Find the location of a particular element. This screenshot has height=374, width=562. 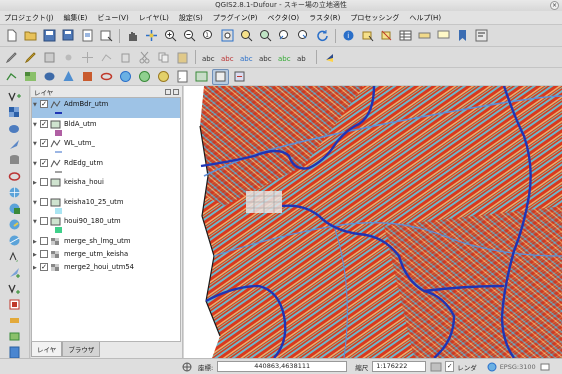

tab-layers: レイヤ is located at coordinates (47, 349).